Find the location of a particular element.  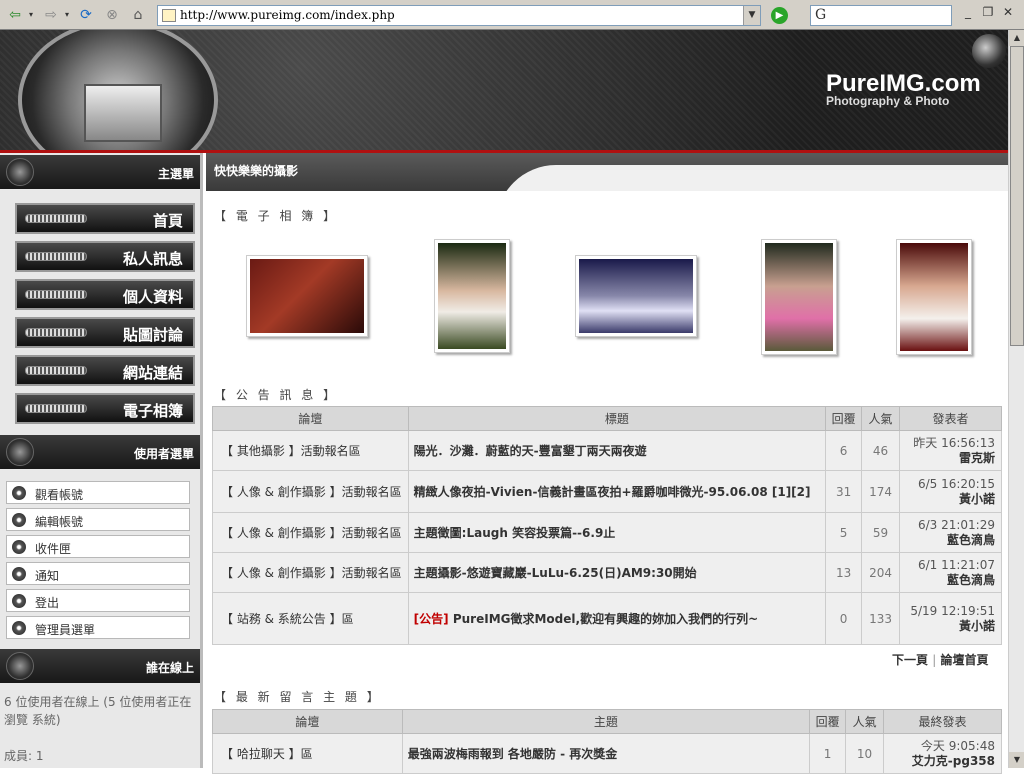

restore-icon: ❐ is located at coordinates (988, 12).